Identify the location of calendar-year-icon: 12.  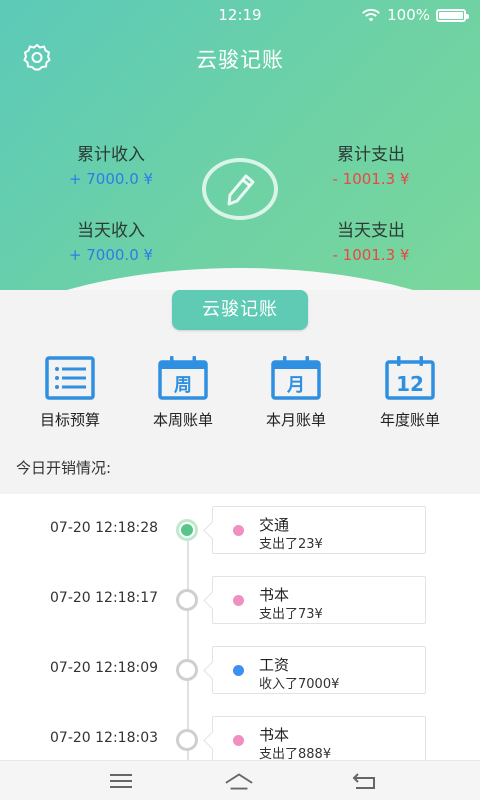
(410, 378).